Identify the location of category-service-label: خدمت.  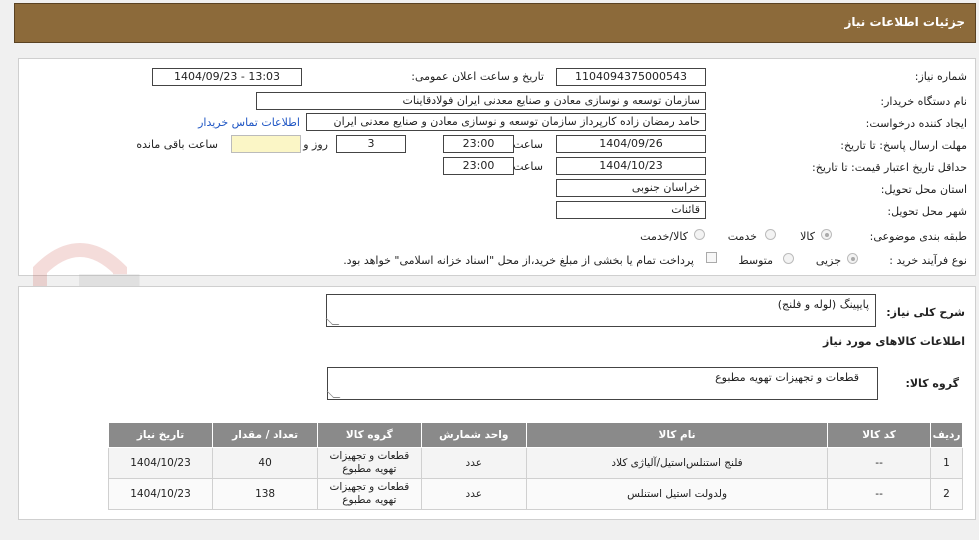
(742, 236).